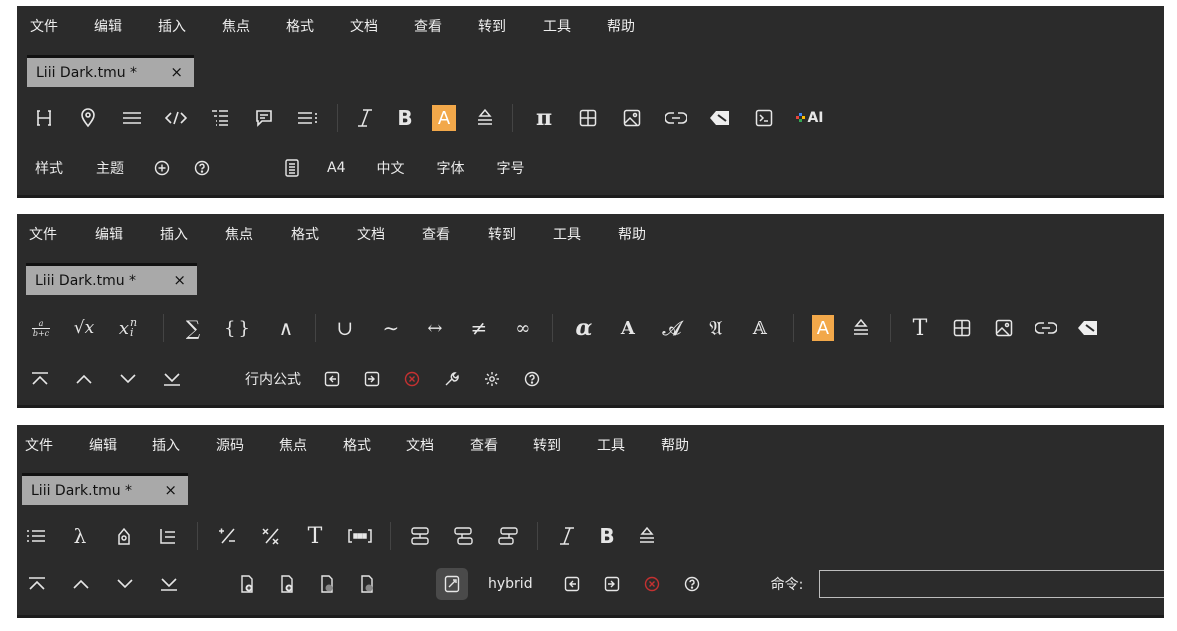  Describe the element at coordinates (452, 379) in the screenshot. I see `wrench-icon` at that location.